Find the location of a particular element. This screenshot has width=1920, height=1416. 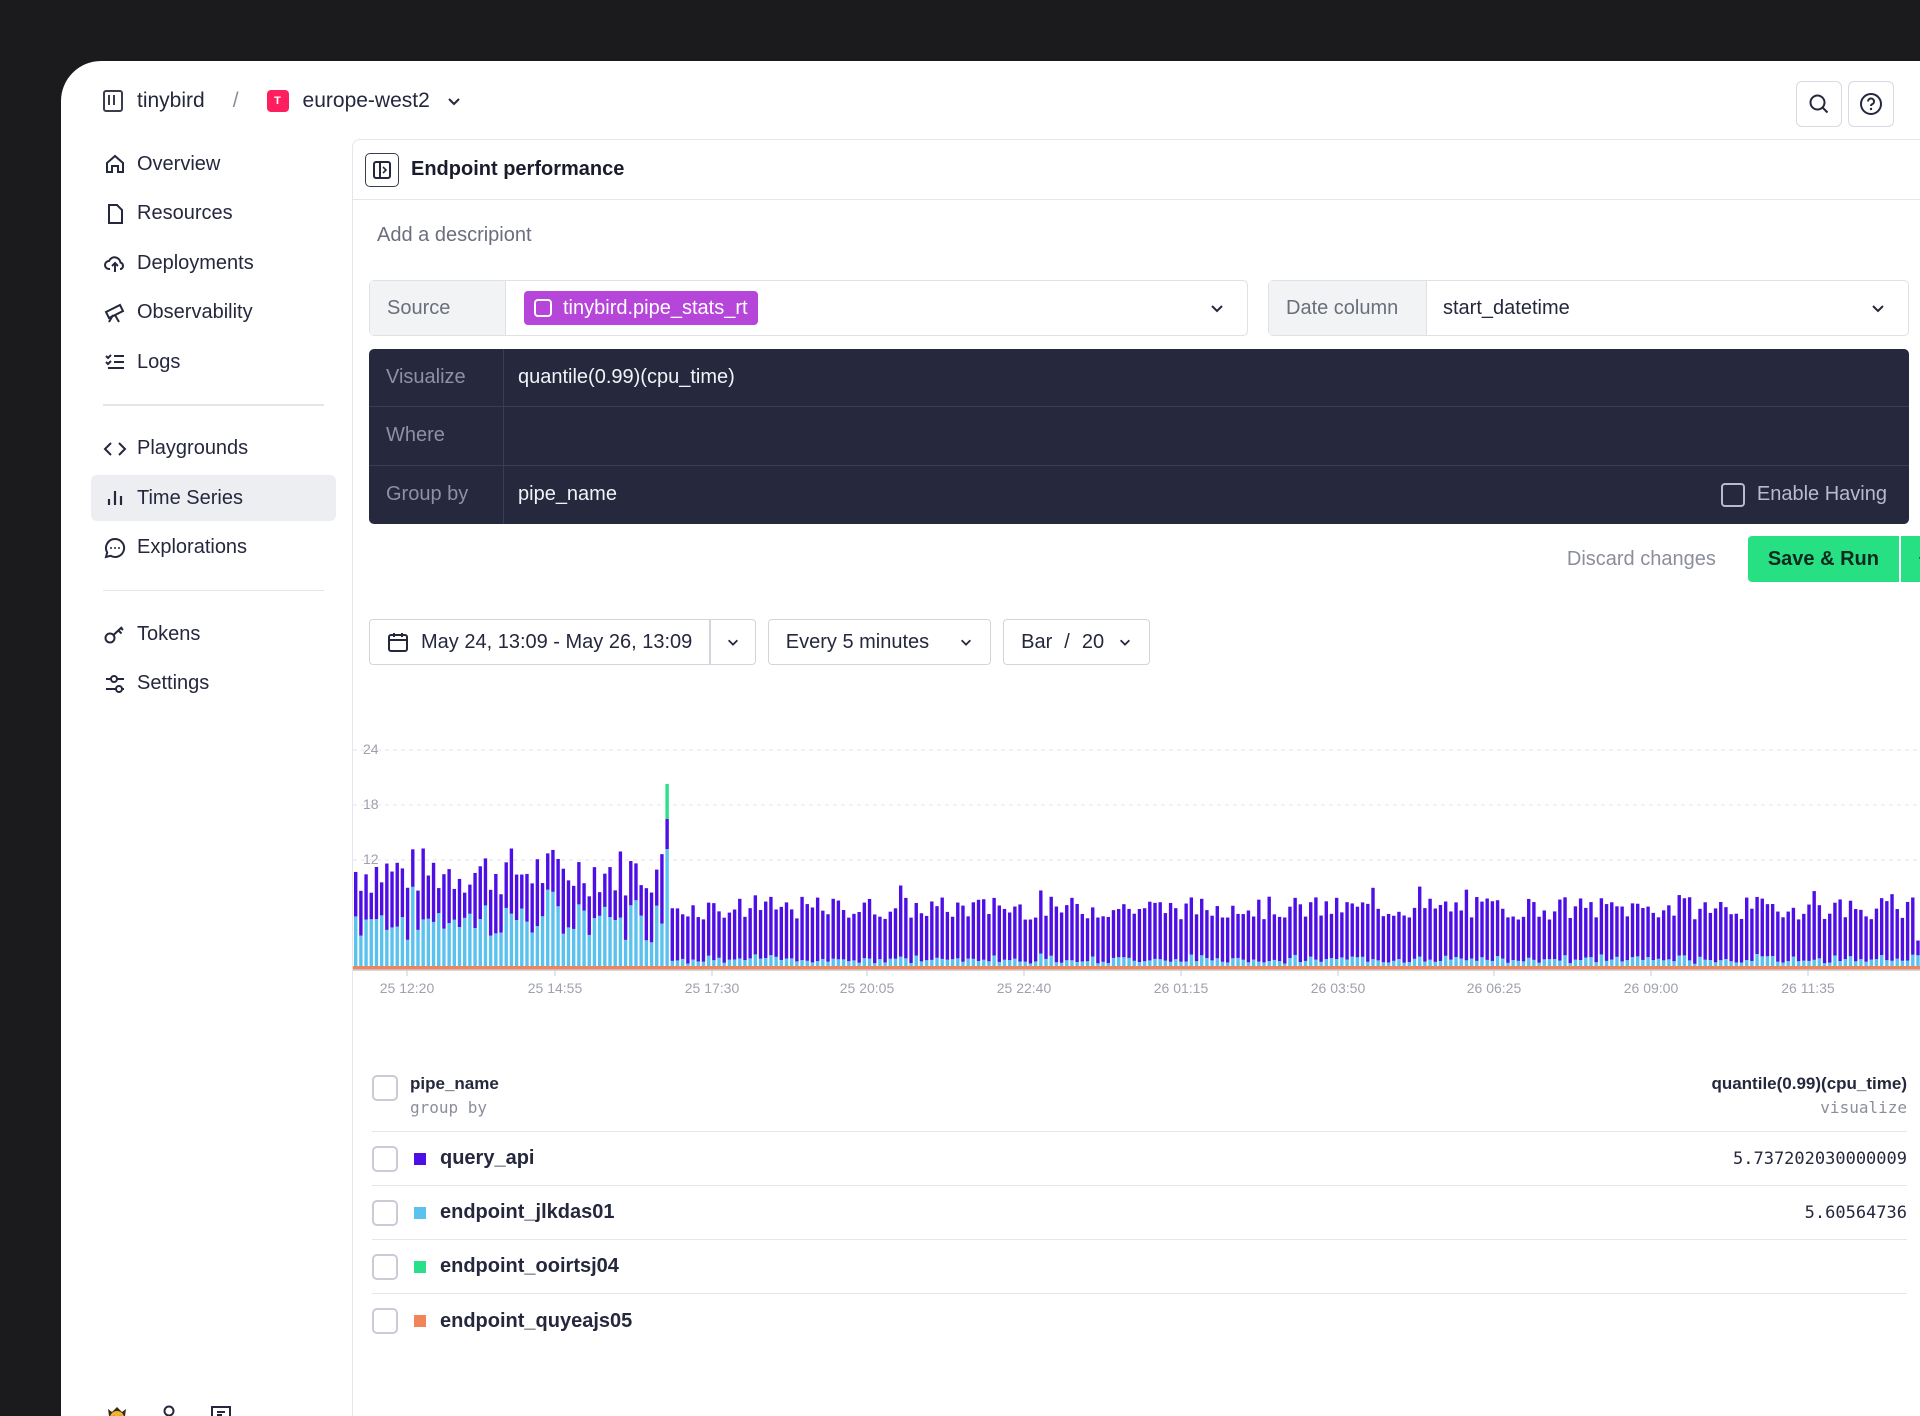

chevron-down-icon is located at coordinates (733, 642).